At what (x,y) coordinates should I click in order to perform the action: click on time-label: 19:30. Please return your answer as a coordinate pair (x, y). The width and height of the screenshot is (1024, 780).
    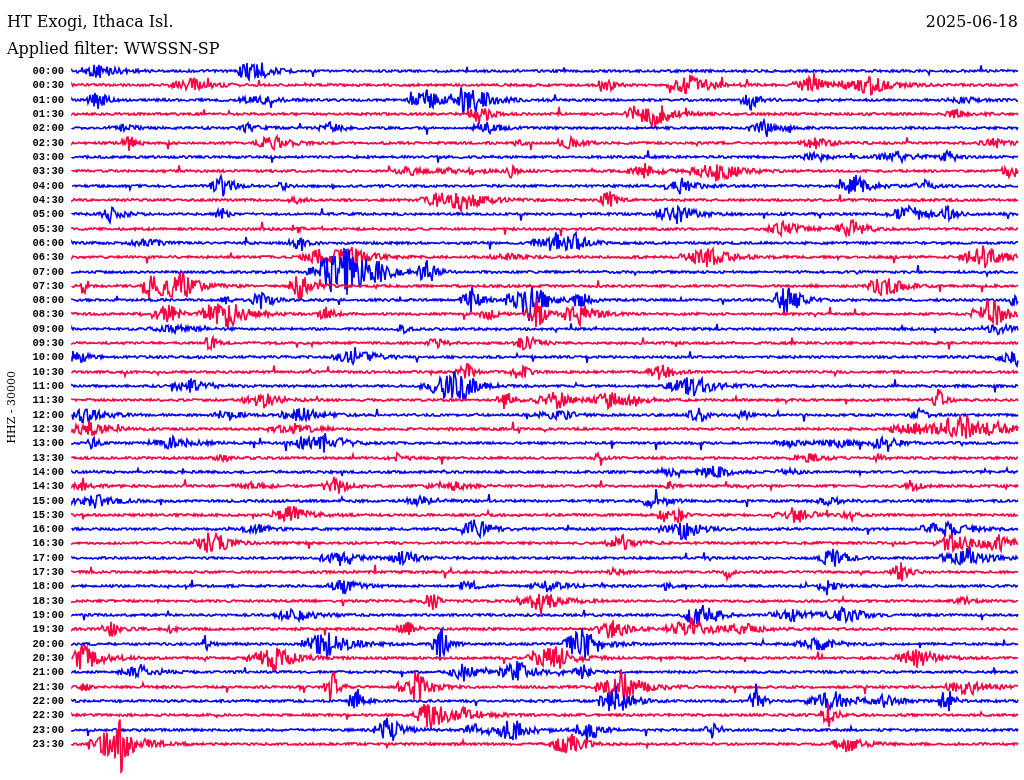
    Looking at the image, I should click on (47, 629).